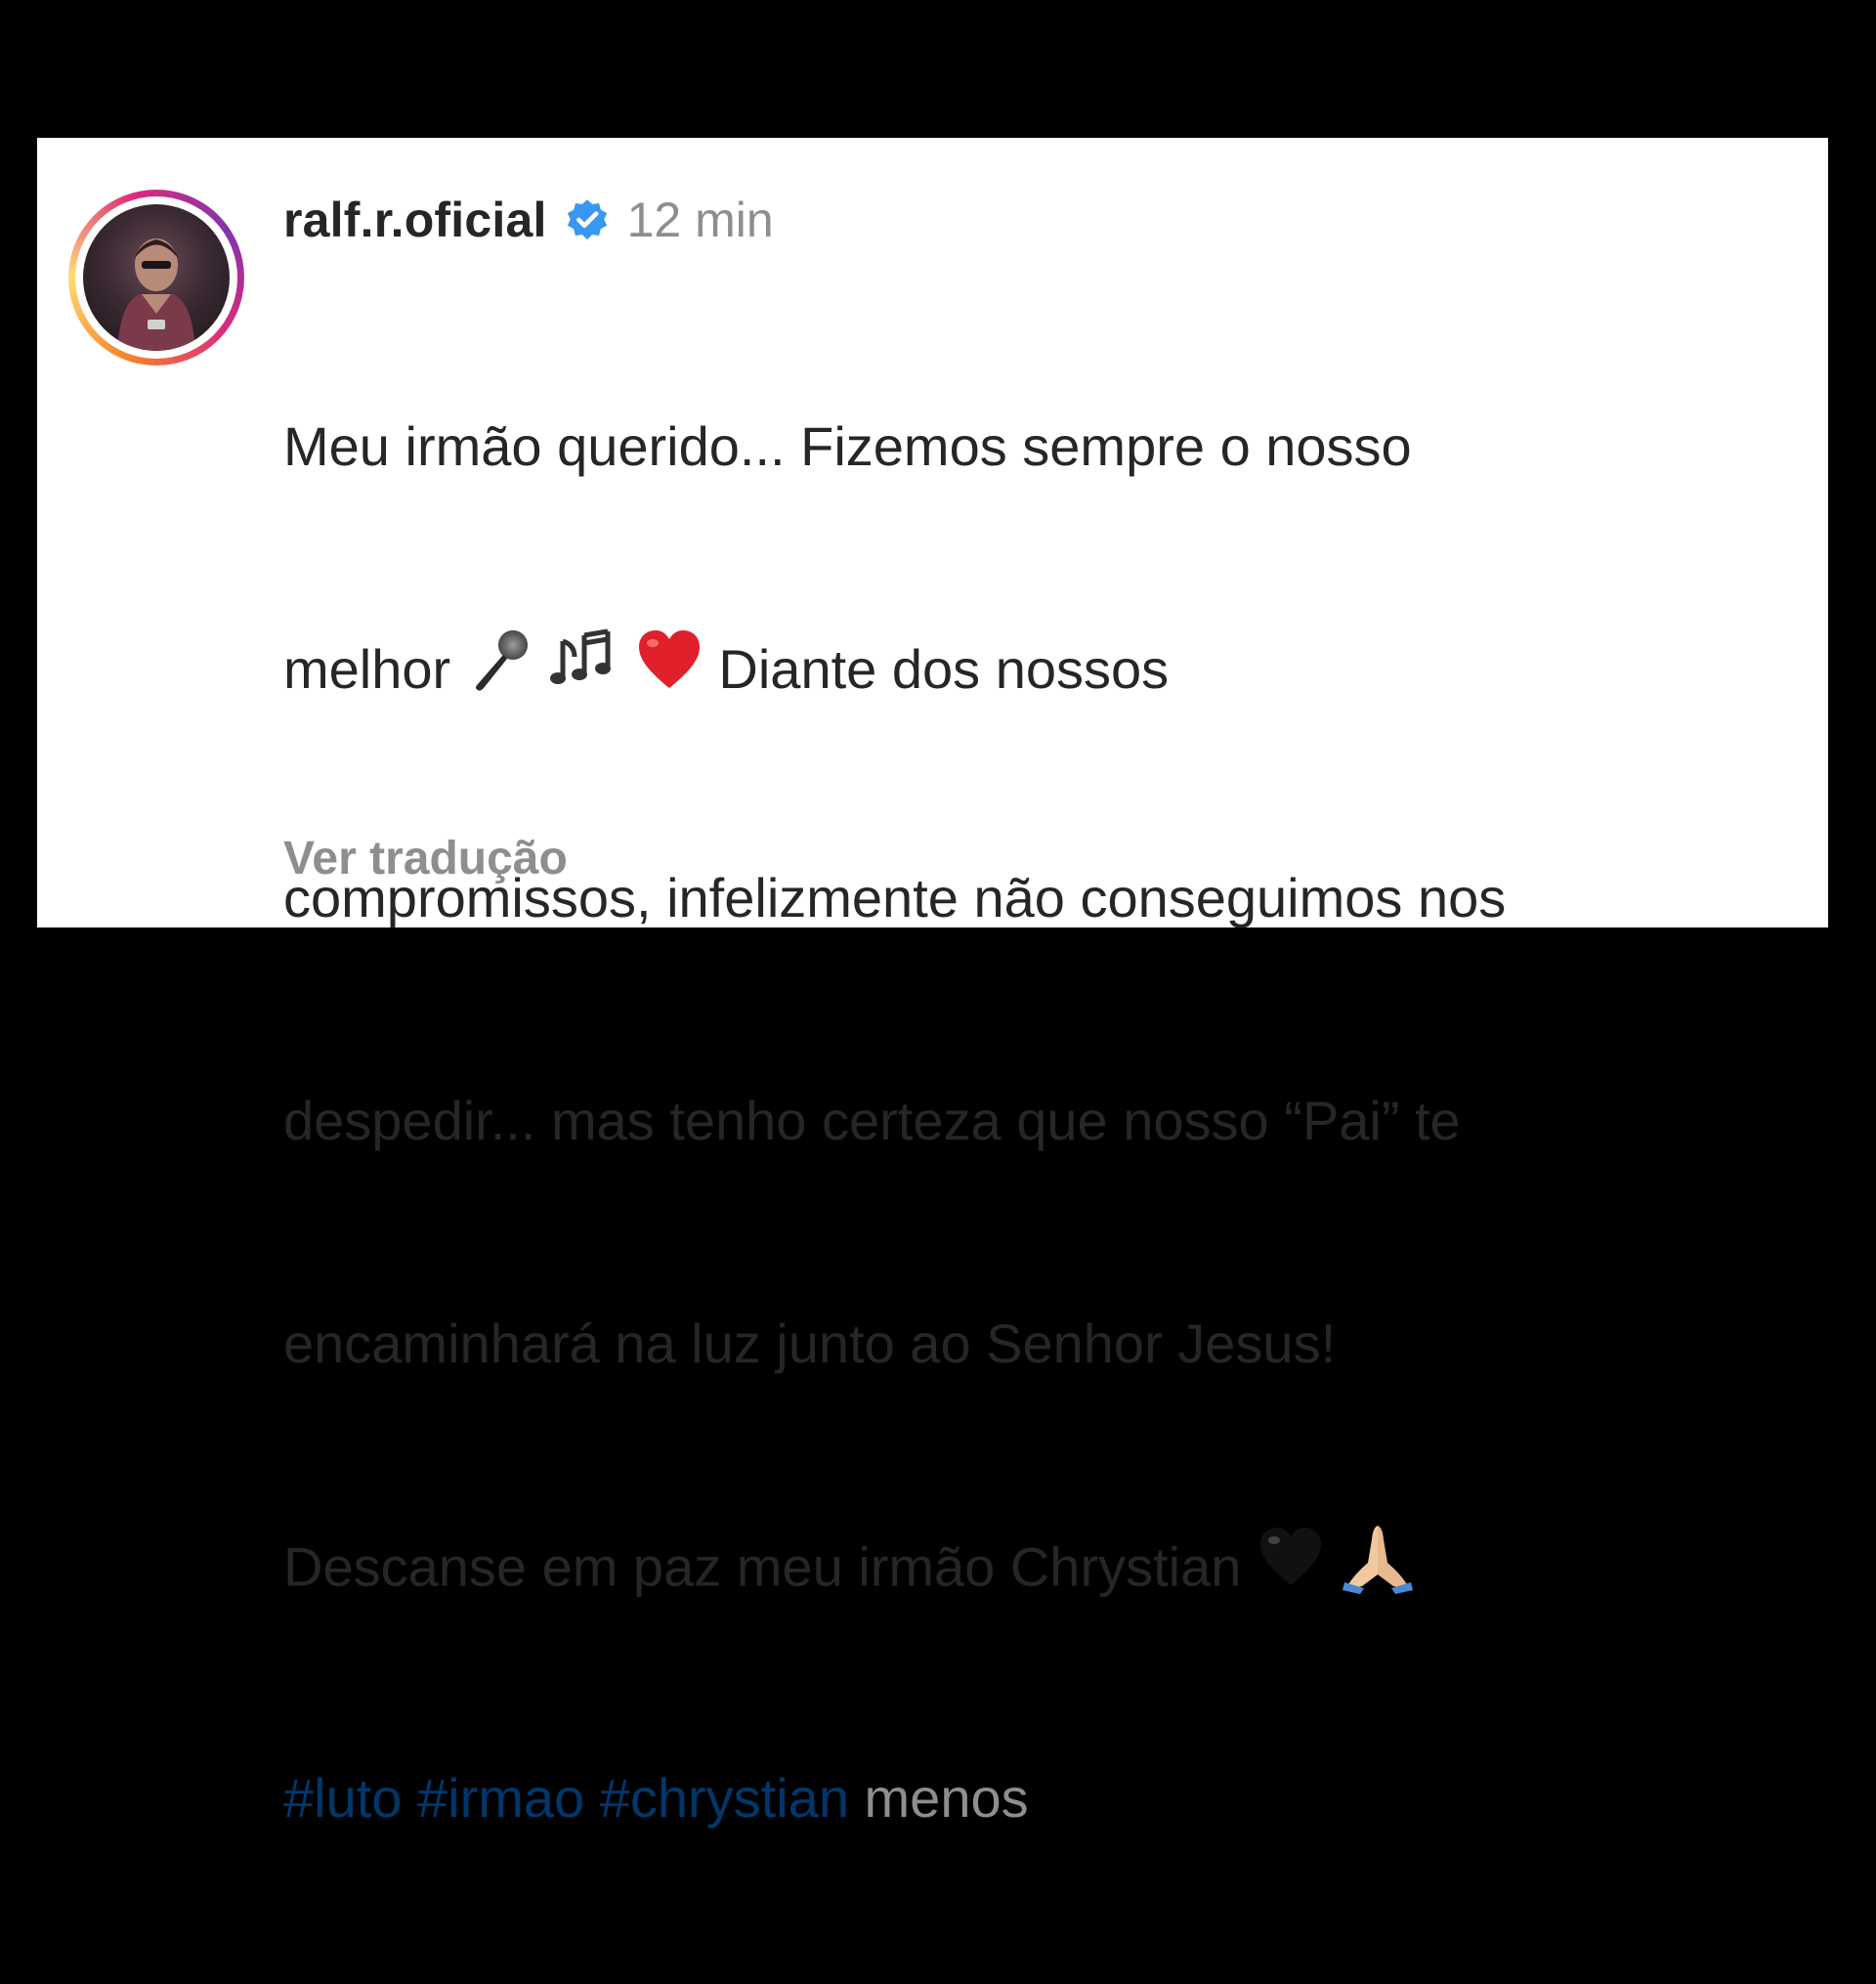 The width and height of the screenshot is (1876, 1984). I want to click on hashtag-link: #irmao, so click(501, 1798).